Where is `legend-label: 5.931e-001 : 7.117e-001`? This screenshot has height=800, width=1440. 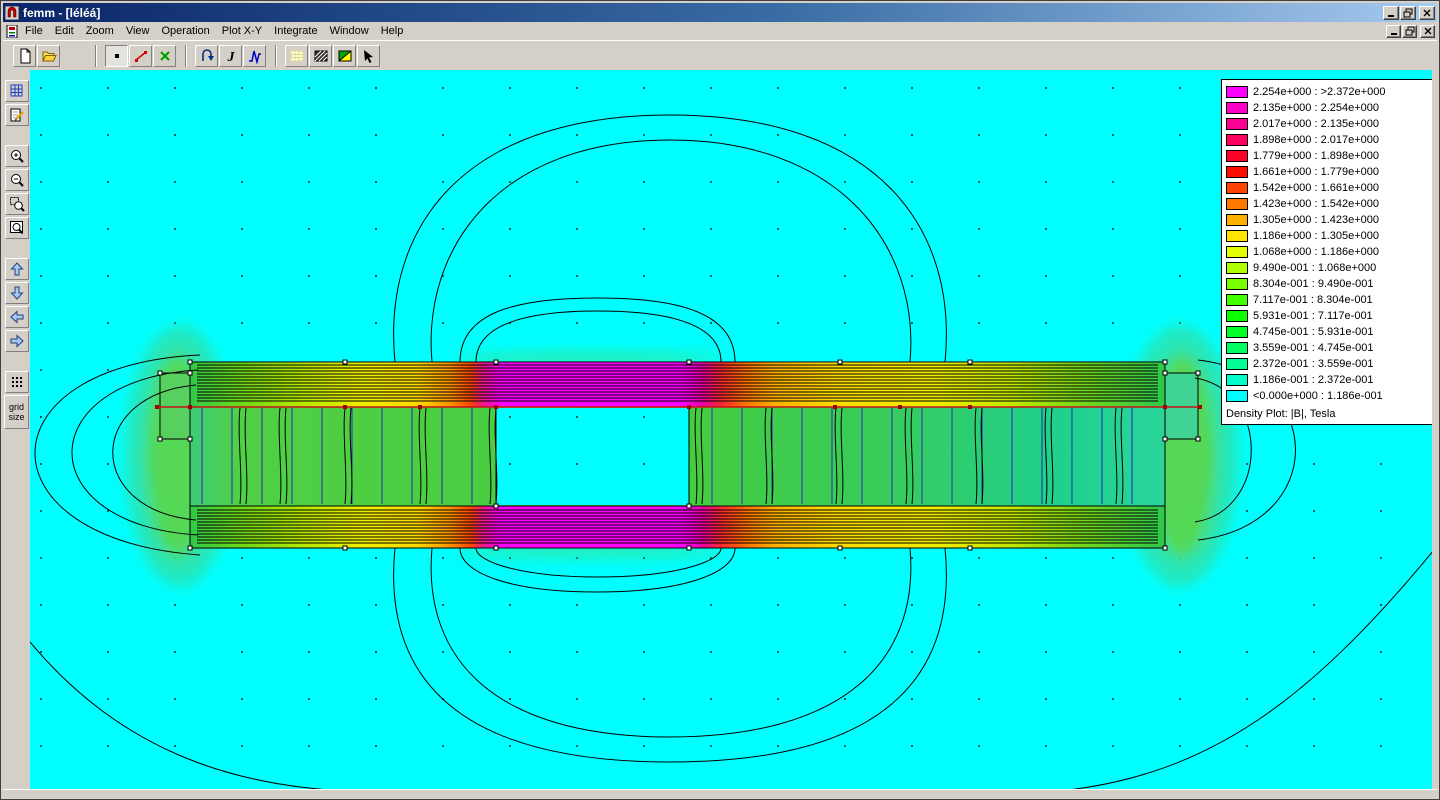 legend-label: 5.931e-001 : 7.117e-001 is located at coordinates (1313, 316).